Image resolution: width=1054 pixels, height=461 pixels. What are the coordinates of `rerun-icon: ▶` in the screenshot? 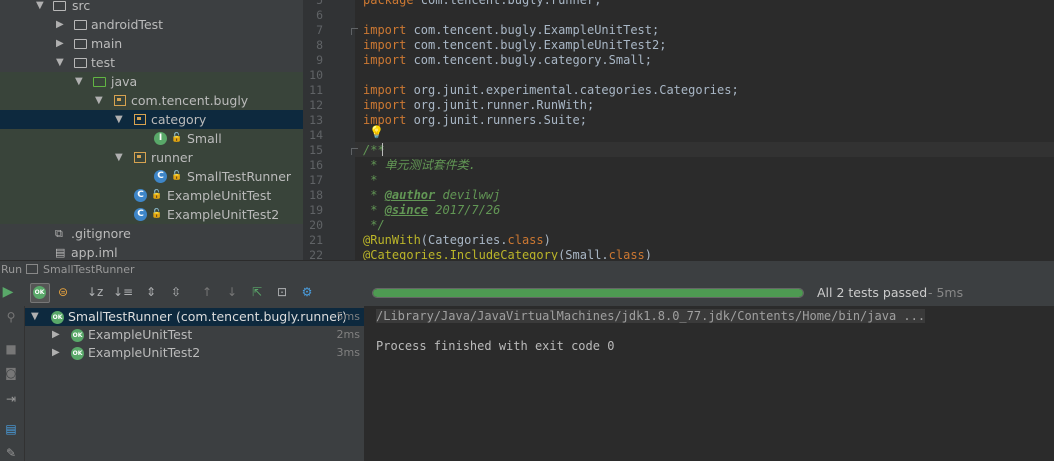 It's located at (8, 292).